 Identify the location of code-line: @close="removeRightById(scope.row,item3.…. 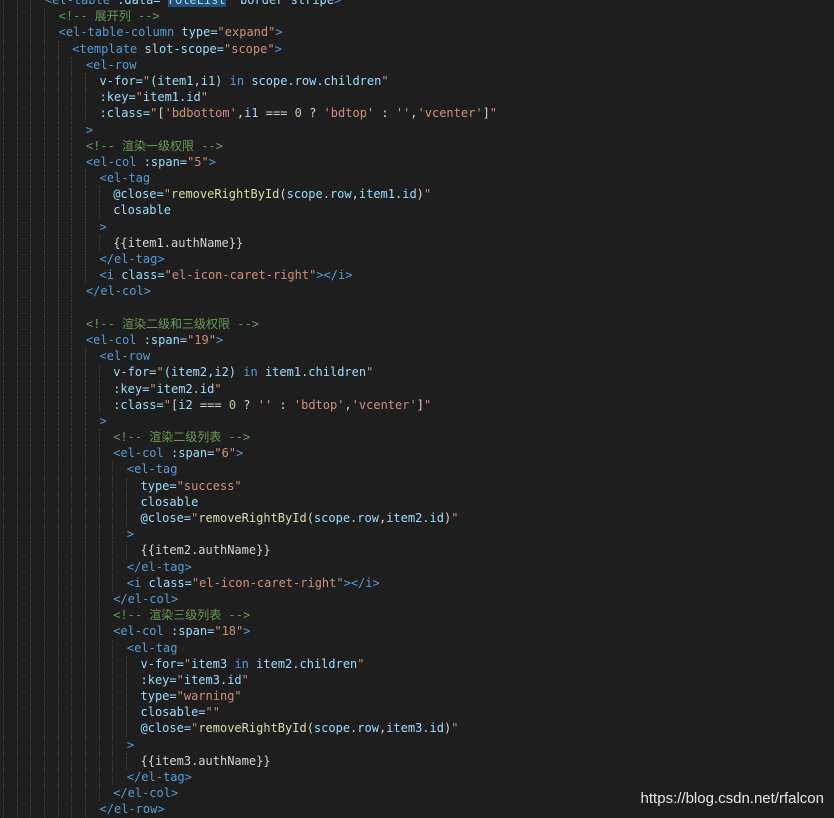
(417, 728).